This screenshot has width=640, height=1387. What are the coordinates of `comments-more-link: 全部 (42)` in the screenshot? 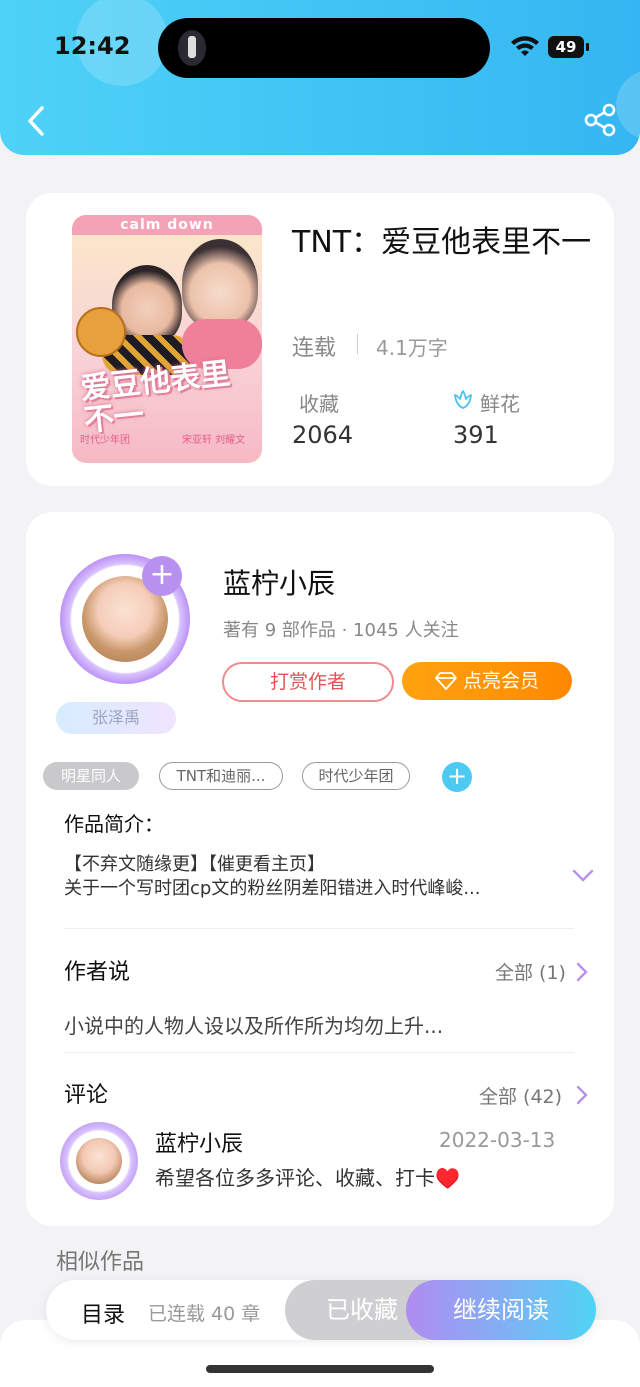 It's located at (520, 1095).